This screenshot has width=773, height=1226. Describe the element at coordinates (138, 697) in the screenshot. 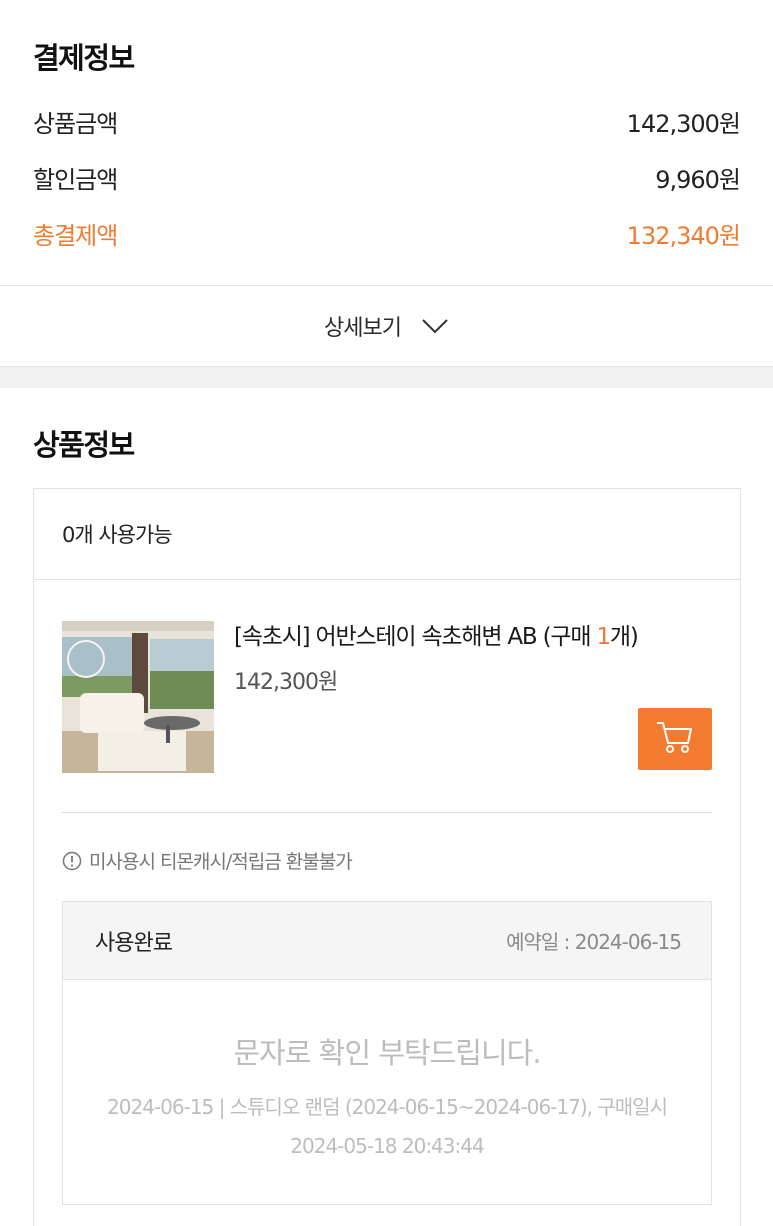

I see `product-thumbnail` at that location.